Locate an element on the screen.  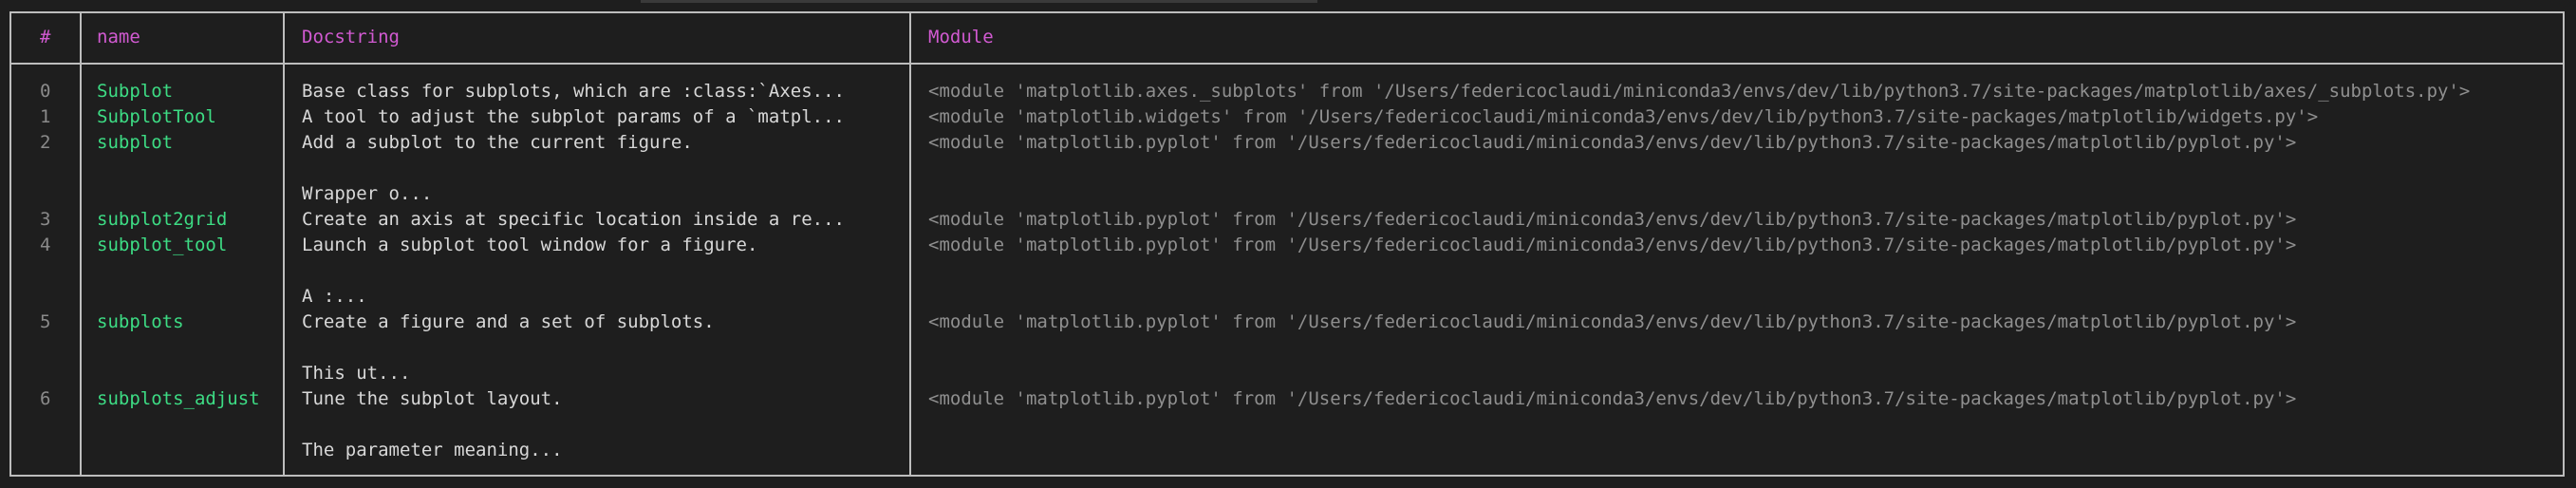
row-docstring: Tune the subplot layout. is located at coordinates (433, 398).